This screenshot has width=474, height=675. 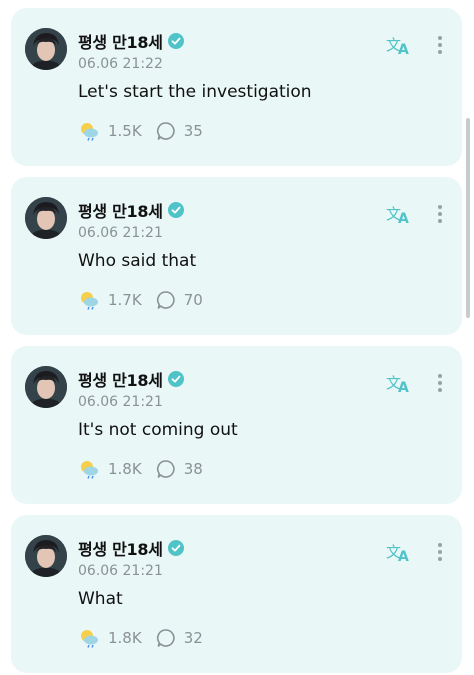 What do you see at coordinates (195, 92) in the screenshot?
I see `post-text: Let's start the investigation` at bounding box center [195, 92].